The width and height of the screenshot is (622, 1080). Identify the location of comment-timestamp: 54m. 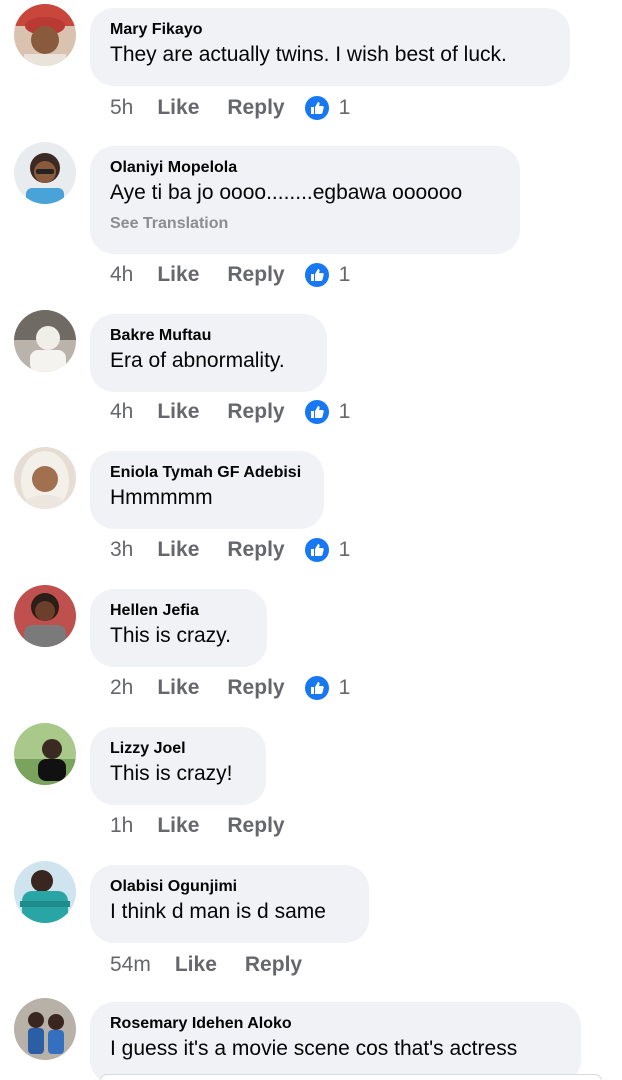
(130, 965).